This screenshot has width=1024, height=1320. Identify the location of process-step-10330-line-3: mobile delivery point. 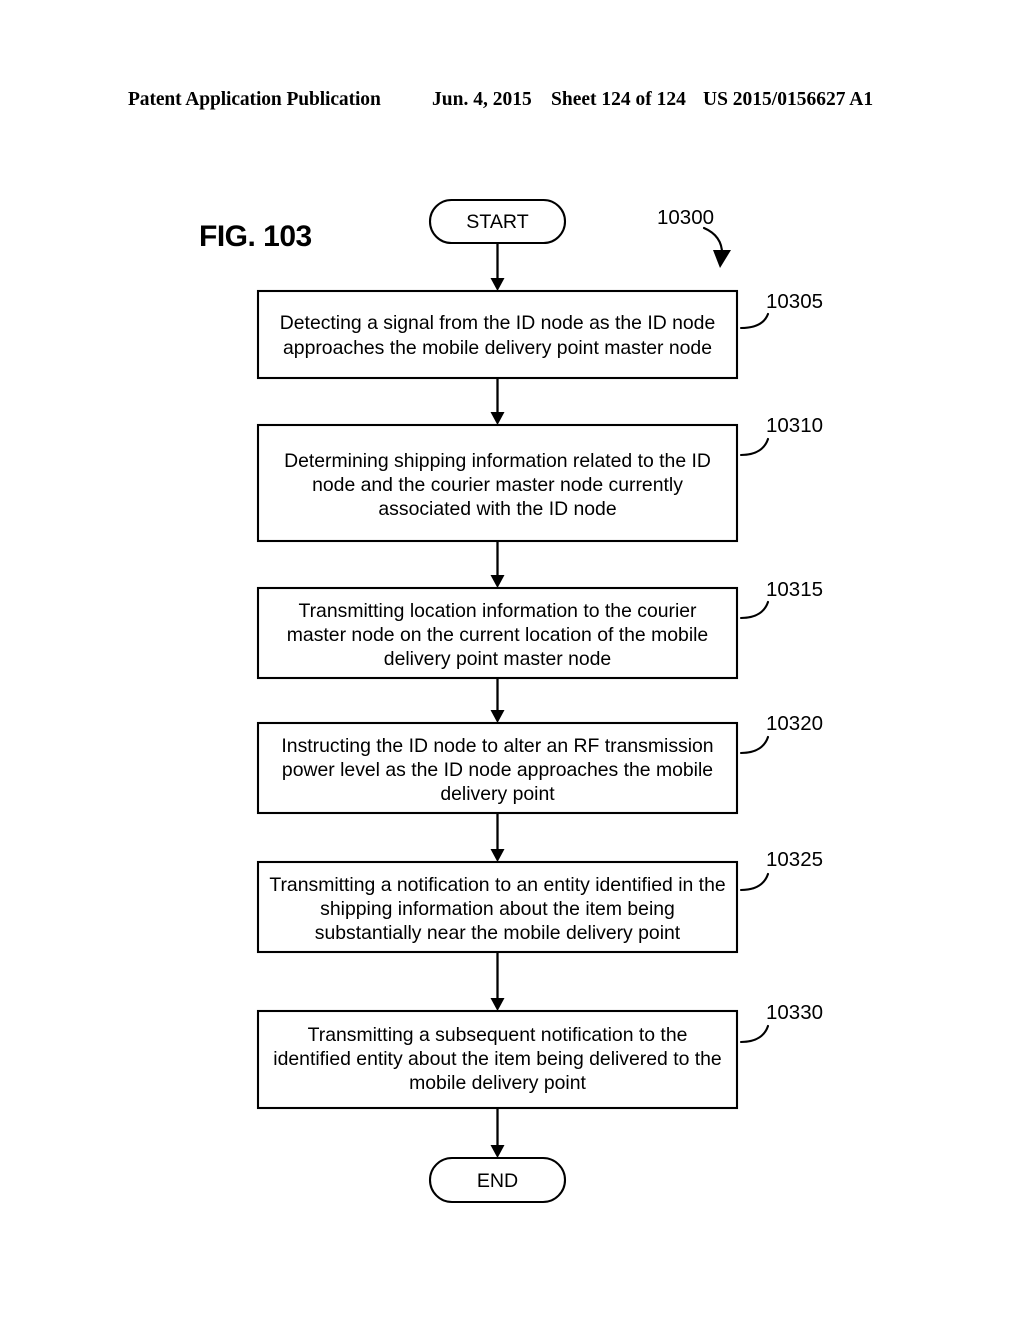
(497, 1083).